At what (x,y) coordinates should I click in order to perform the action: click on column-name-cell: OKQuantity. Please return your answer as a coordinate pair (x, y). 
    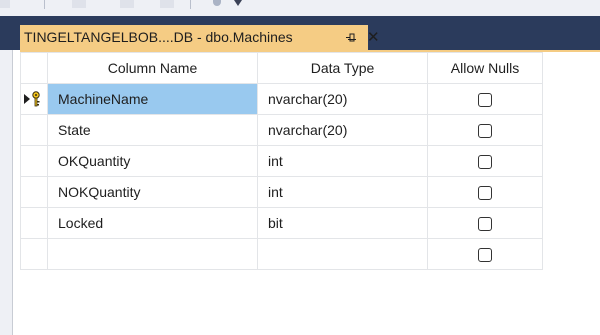
    Looking at the image, I should click on (152, 161).